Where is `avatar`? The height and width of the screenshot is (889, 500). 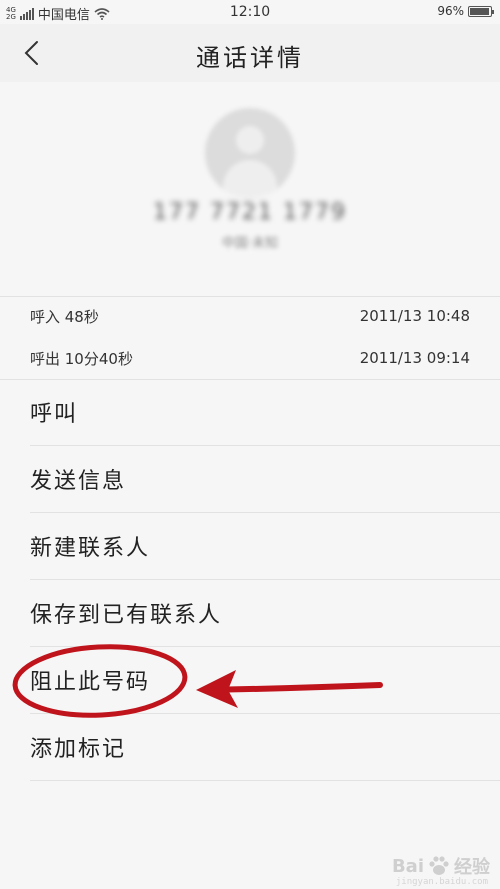
avatar is located at coordinates (250, 153).